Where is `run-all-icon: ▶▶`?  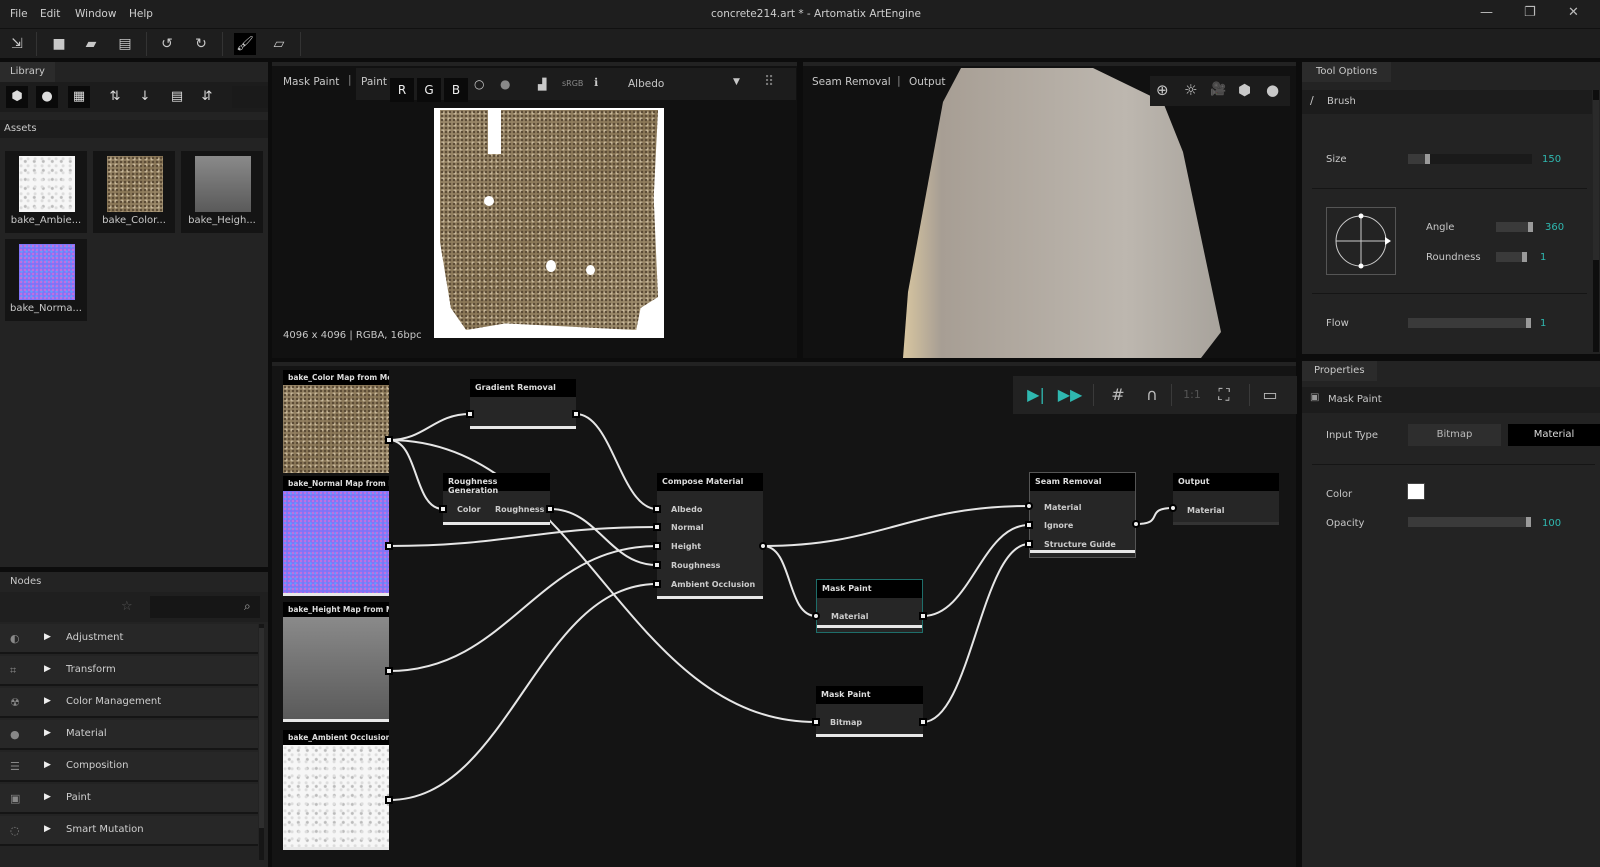
run-all-icon: ▶▶ is located at coordinates (1070, 395).